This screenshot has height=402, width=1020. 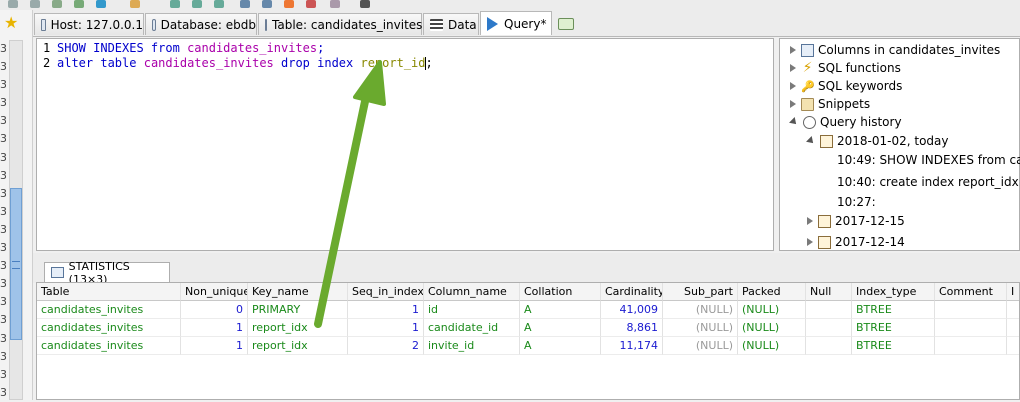 I want to click on table-cell: 2, so click(x=386, y=346).